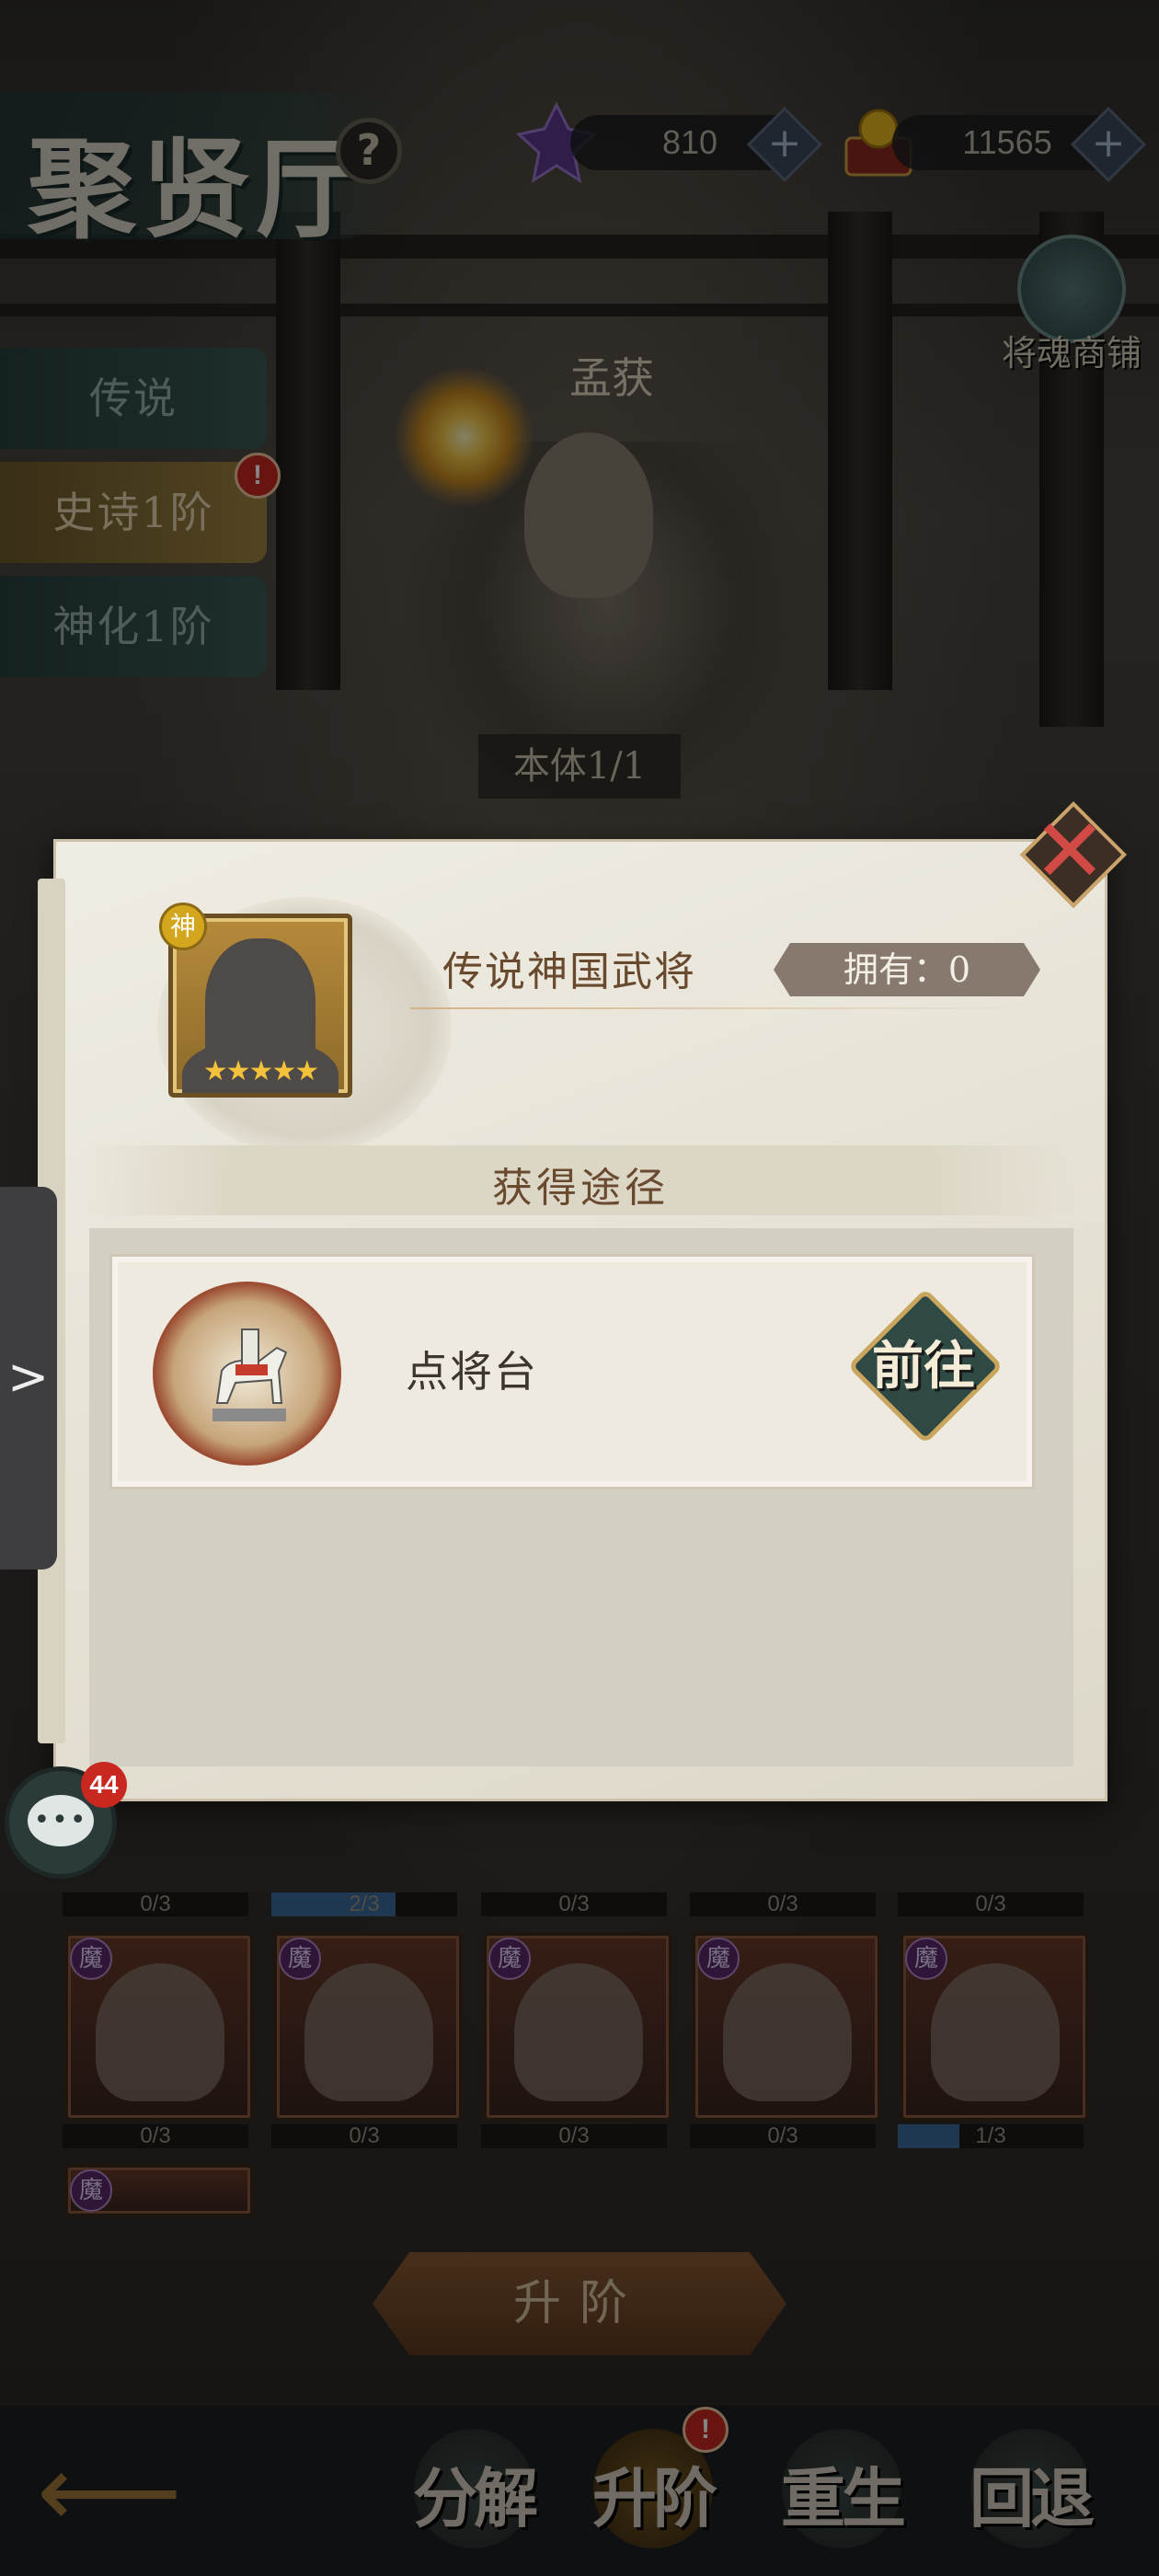 The height and width of the screenshot is (2576, 1159). What do you see at coordinates (580, 1188) in the screenshot?
I see `section-title: 获得途径` at bounding box center [580, 1188].